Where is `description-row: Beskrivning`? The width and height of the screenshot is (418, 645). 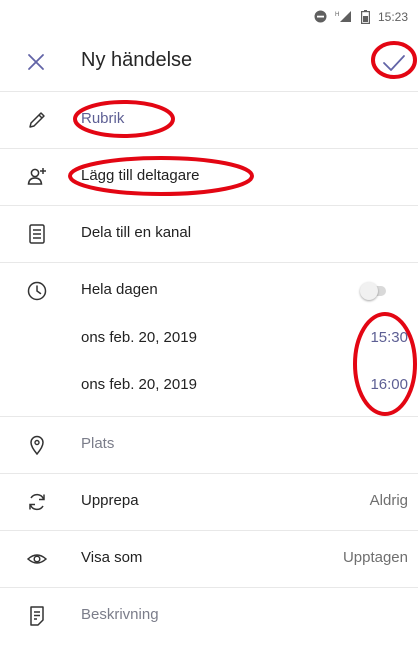 description-row: Beskrivning is located at coordinates (209, 616).